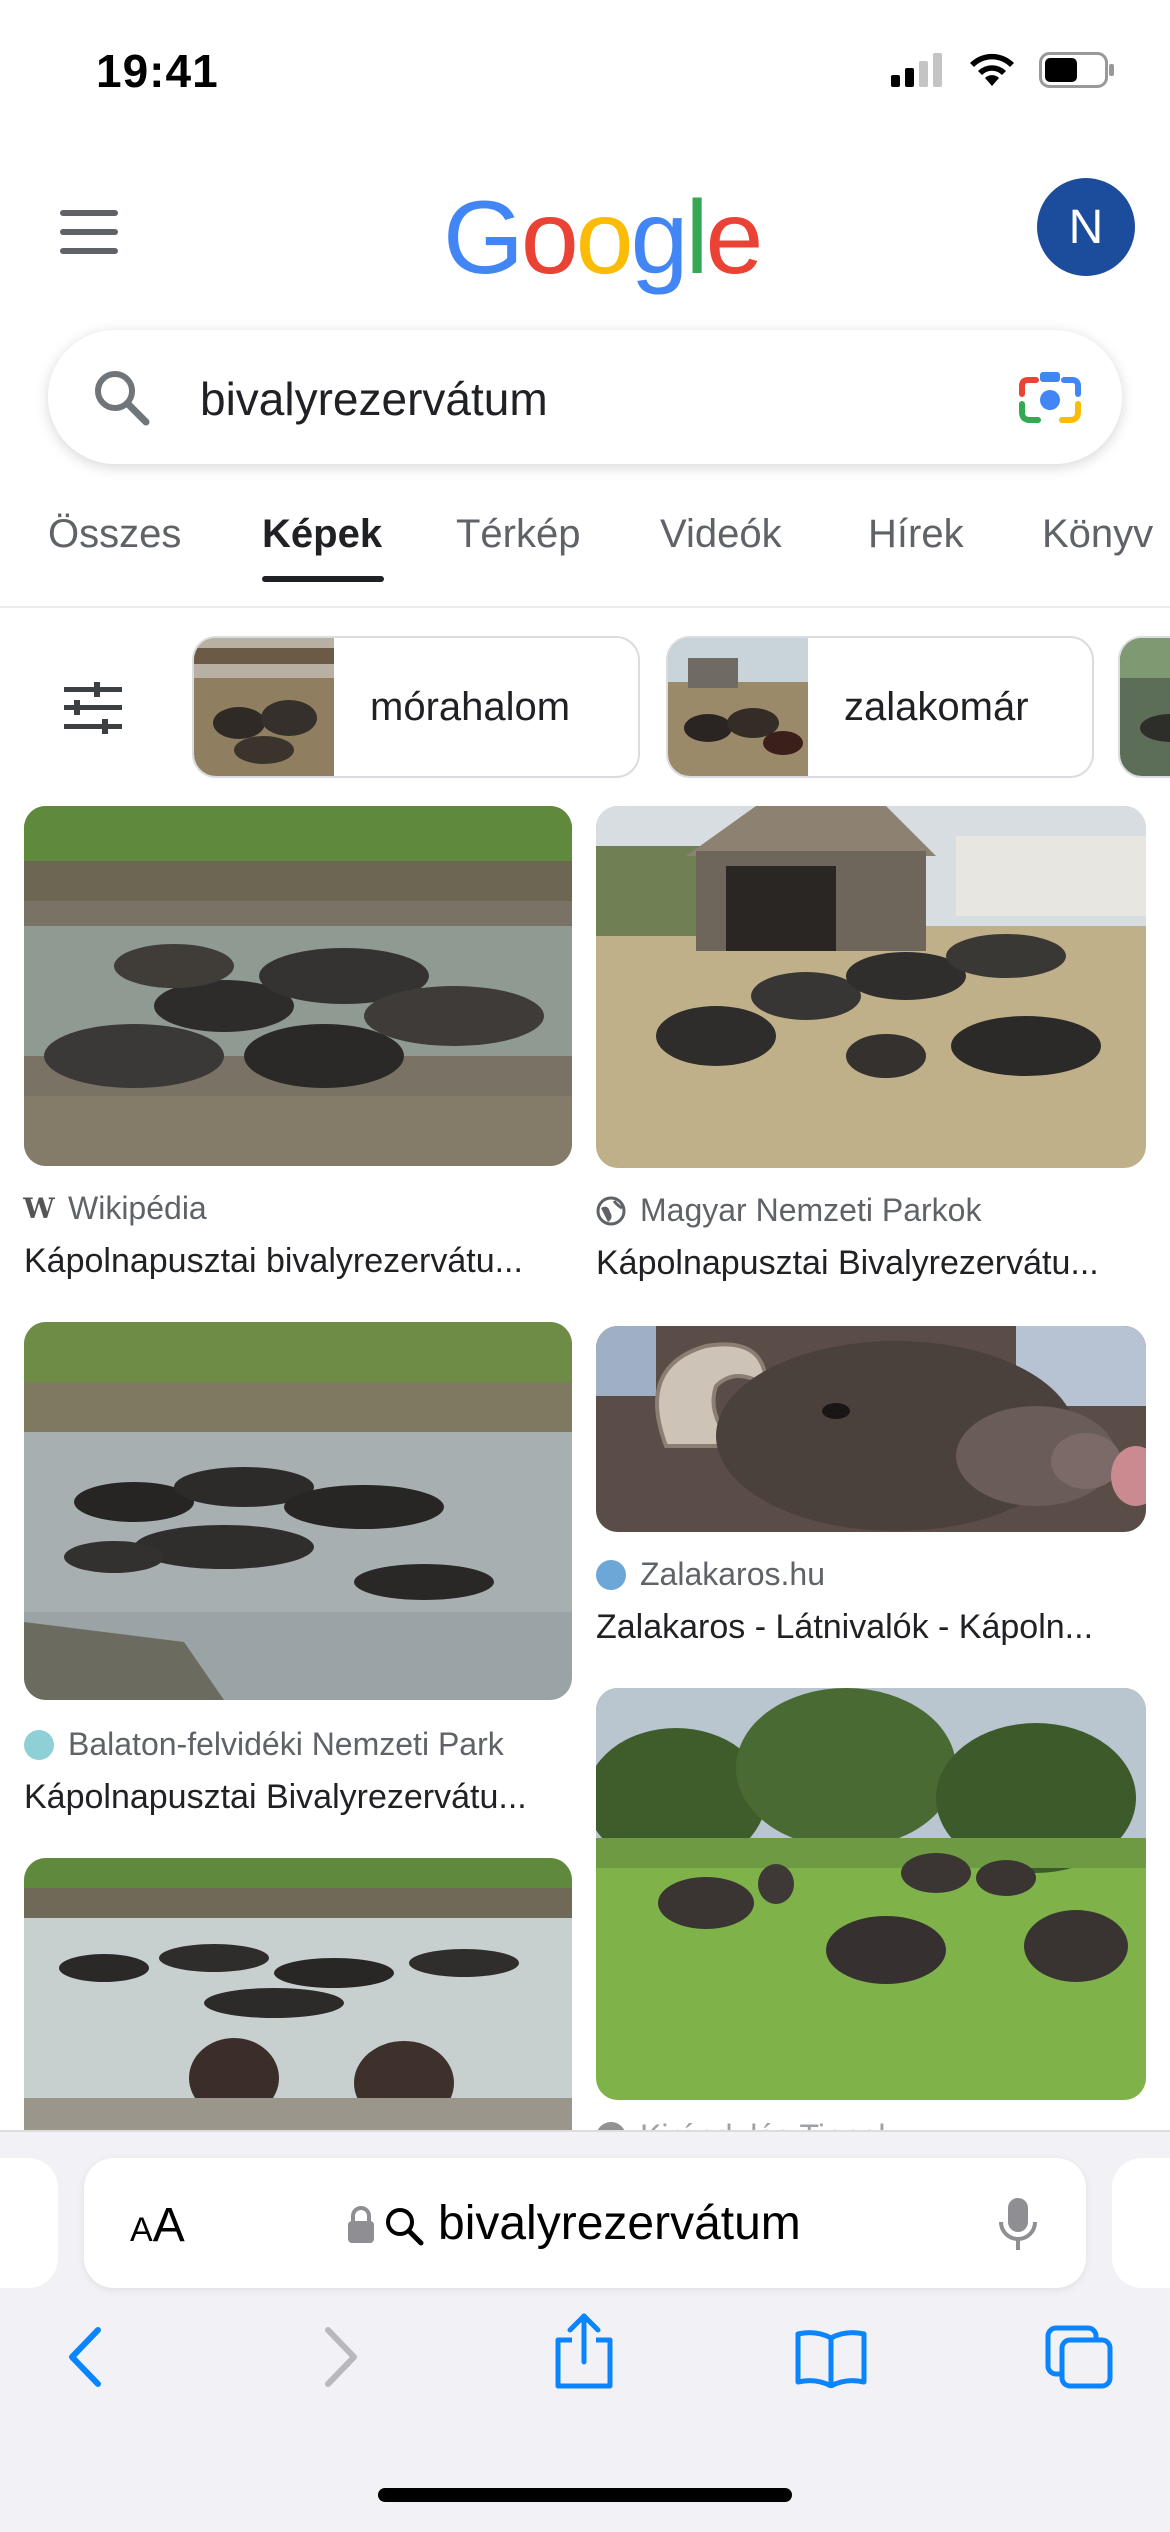  What do you see at coordinates (603, 238) in the screenshot?
I see `google-logo: Google` at bounding box center [603, 238].